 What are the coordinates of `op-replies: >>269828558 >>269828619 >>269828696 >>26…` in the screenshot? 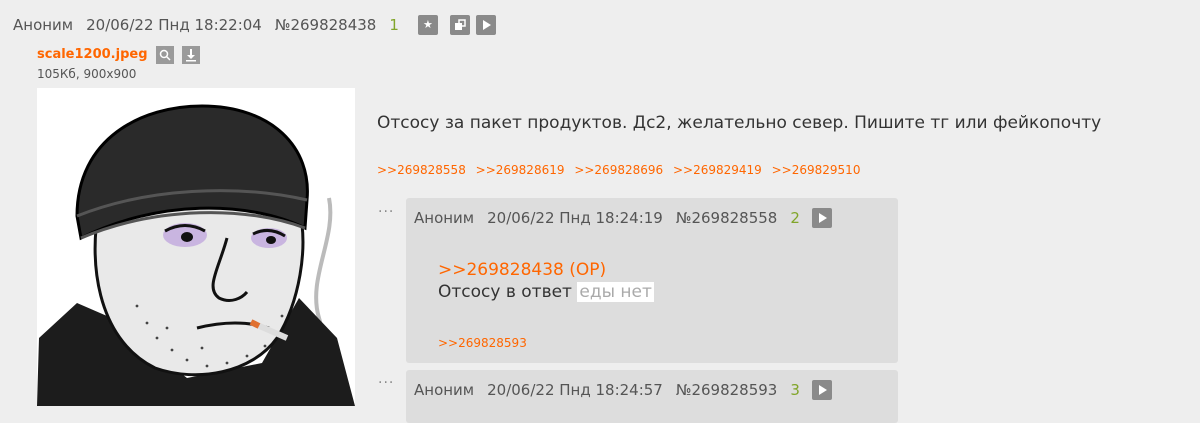 It's located at (621, 170).